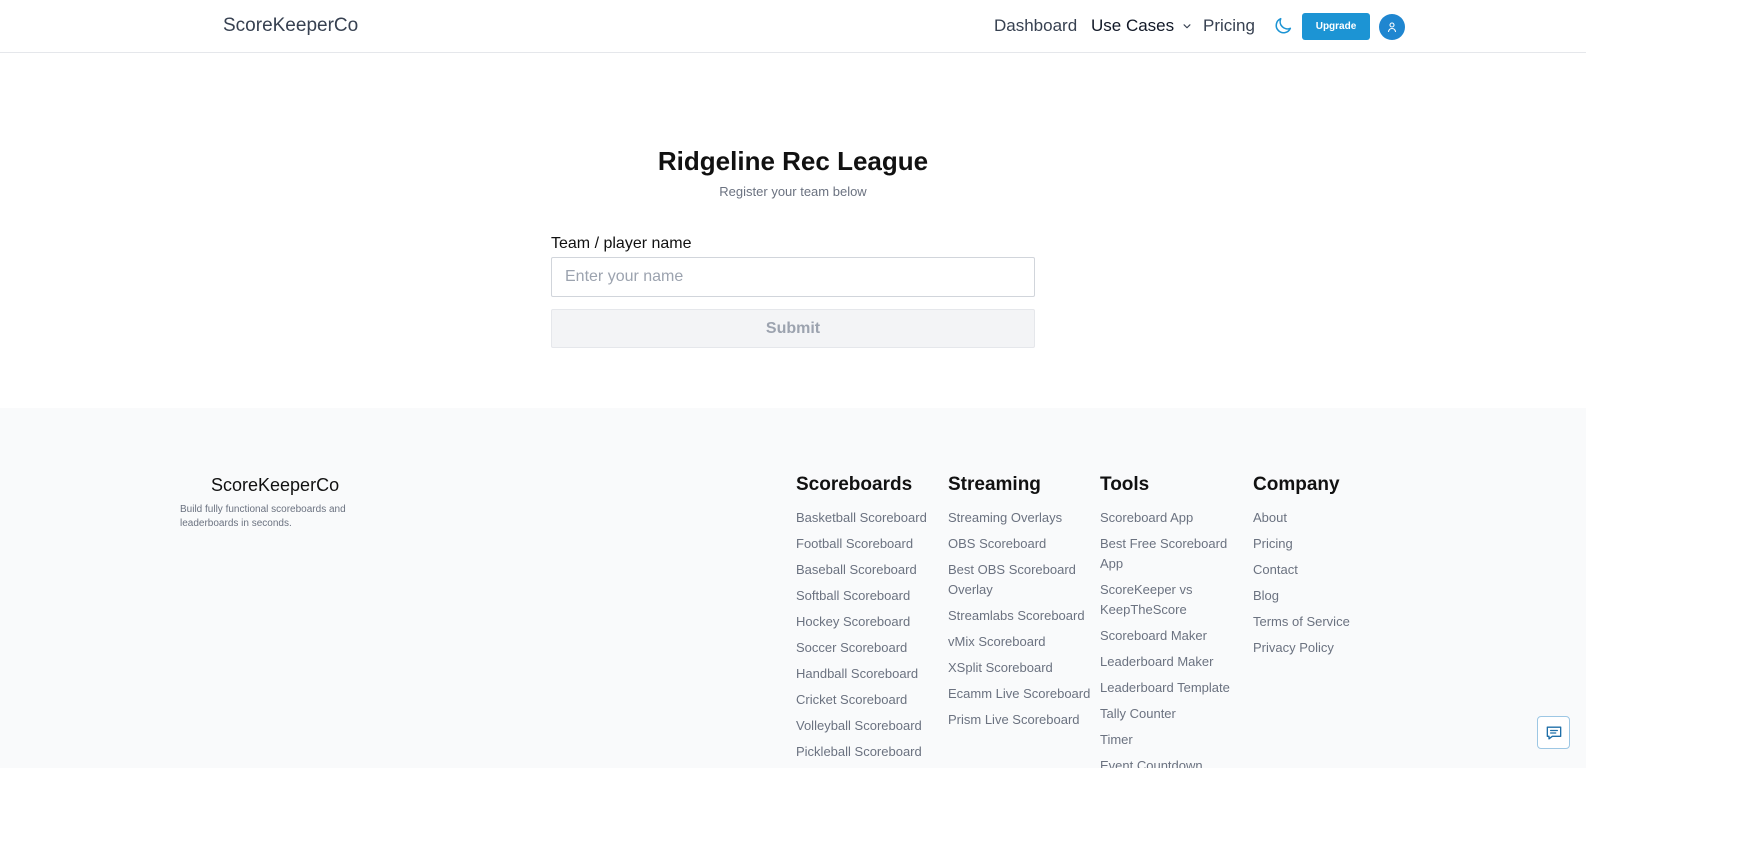  I want to click on nav-use-cases-dropdown: Use Cases, so click(1142, 26).